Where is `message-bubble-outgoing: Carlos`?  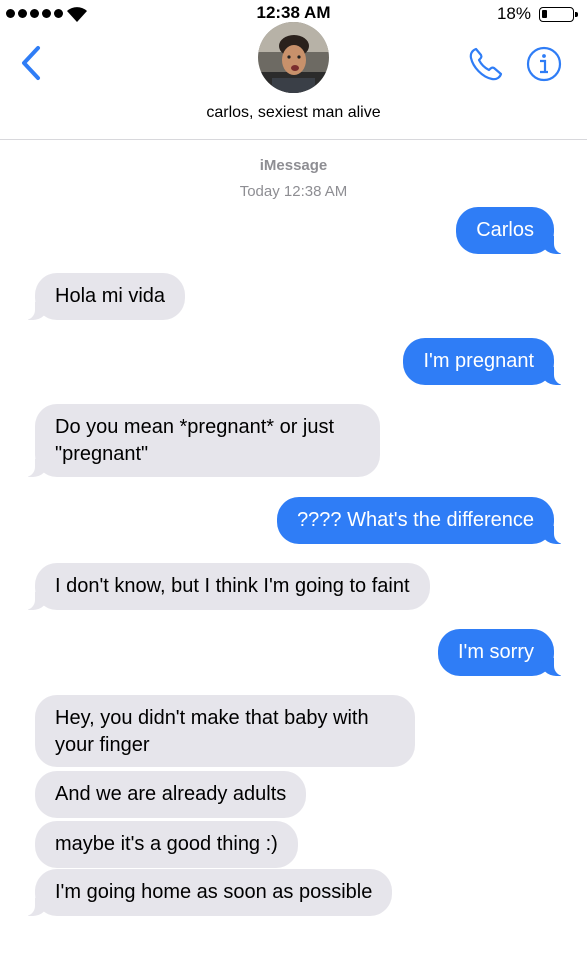 message-bubble-outgoing: Carlos is located at coordinates (518, 230).